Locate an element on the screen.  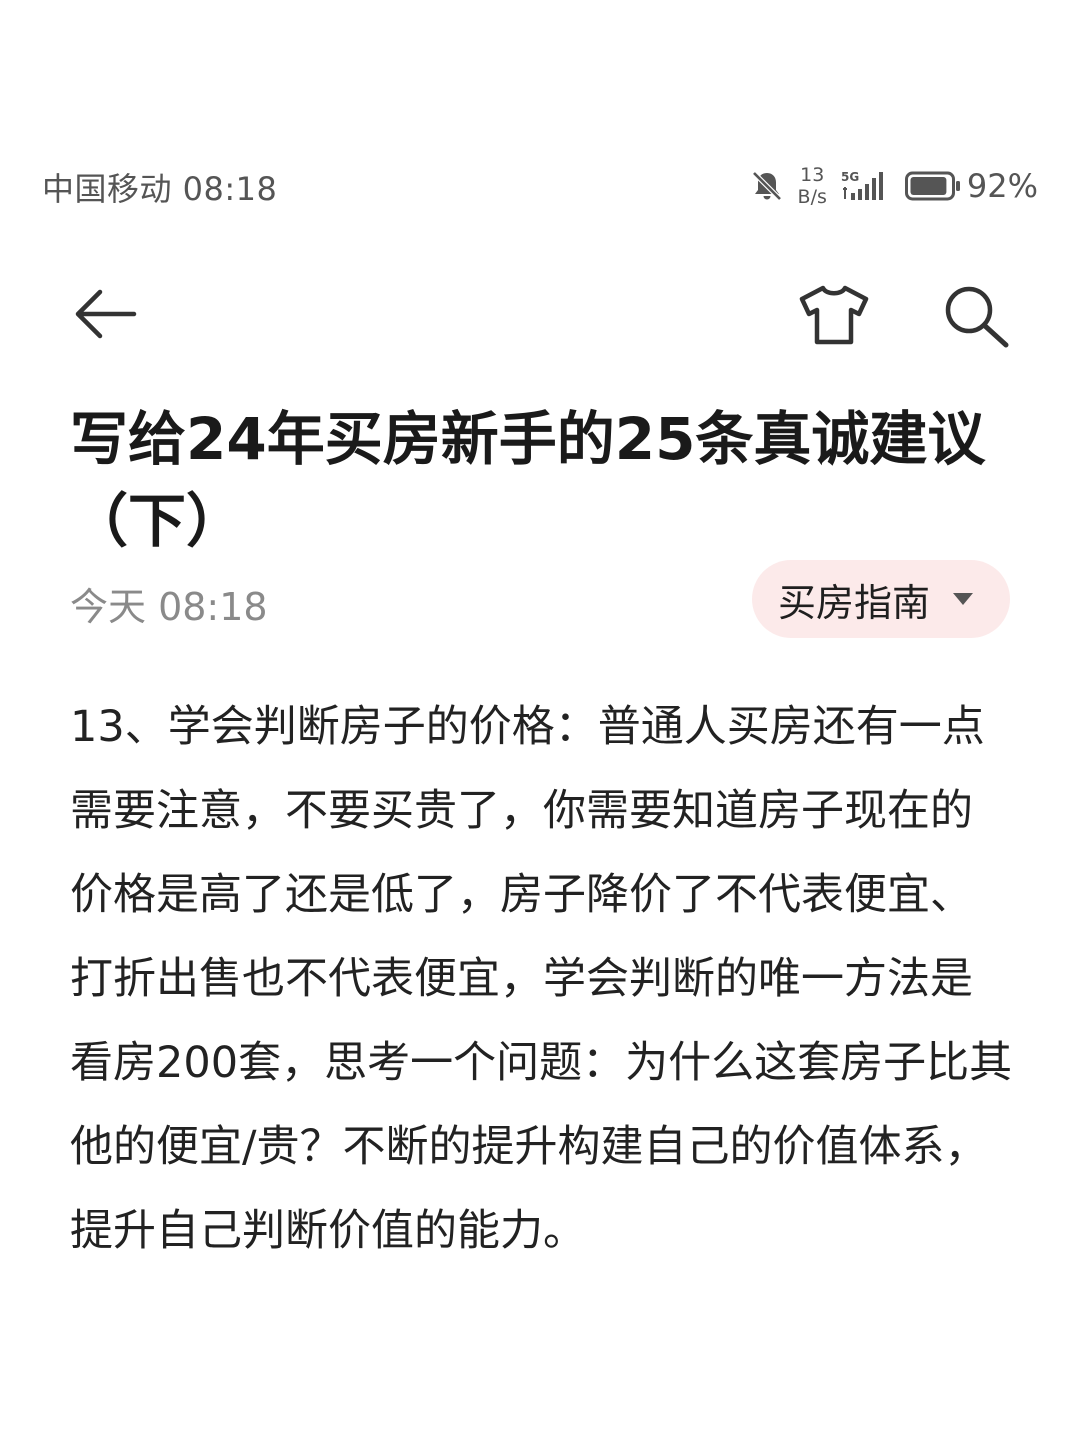
nav-bar is located at coordinates (540, 315).